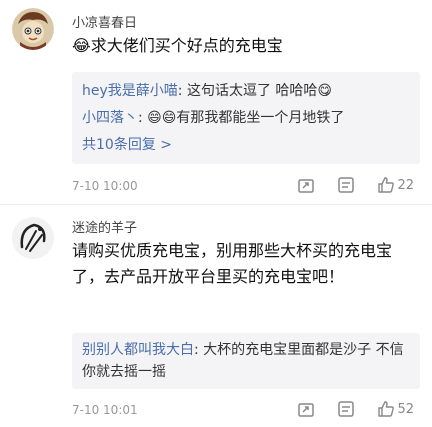 The height and width of the screenshot is (427, 432). Describe the element at coordinates (246, 145) in the screenshot. I see `more-replies-link: 共10条回复 >` at that location.